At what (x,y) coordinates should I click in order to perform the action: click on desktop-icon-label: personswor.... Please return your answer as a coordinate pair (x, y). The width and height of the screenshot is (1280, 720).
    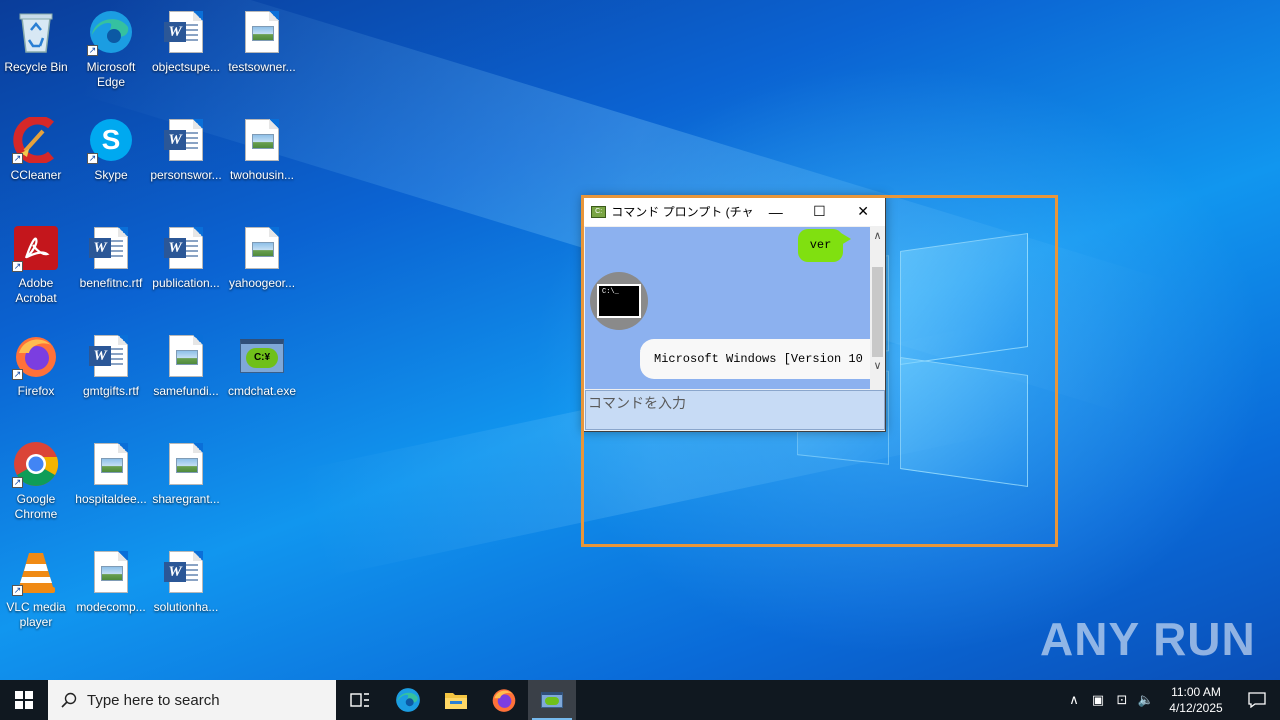
    Looking at the image, I should click on (186, 175).